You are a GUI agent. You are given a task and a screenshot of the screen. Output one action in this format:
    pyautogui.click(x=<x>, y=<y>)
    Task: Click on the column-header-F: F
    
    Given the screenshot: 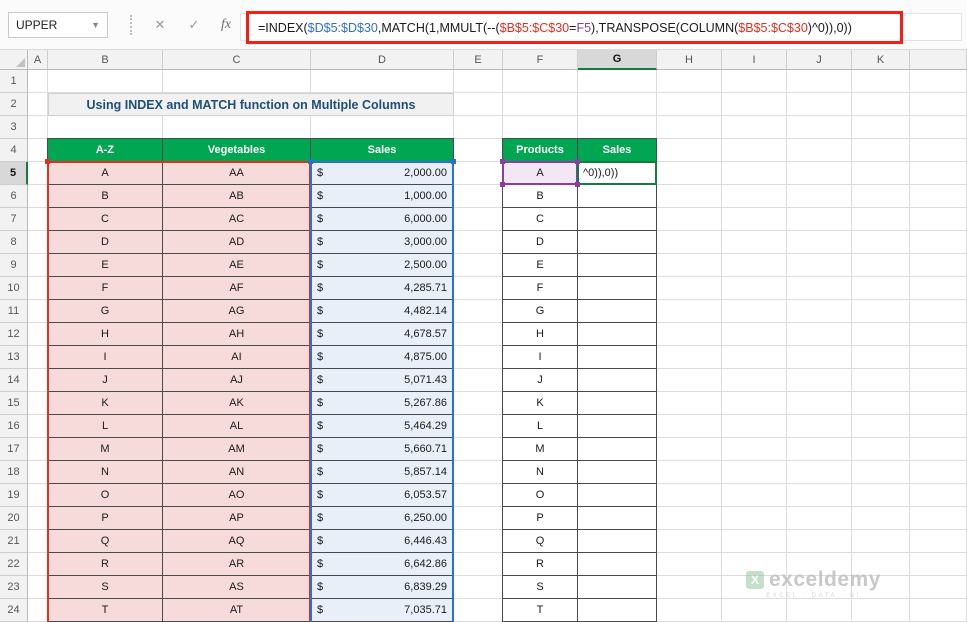 What is the action you would take?
    pyautogui.click(x=540, y=60)
    